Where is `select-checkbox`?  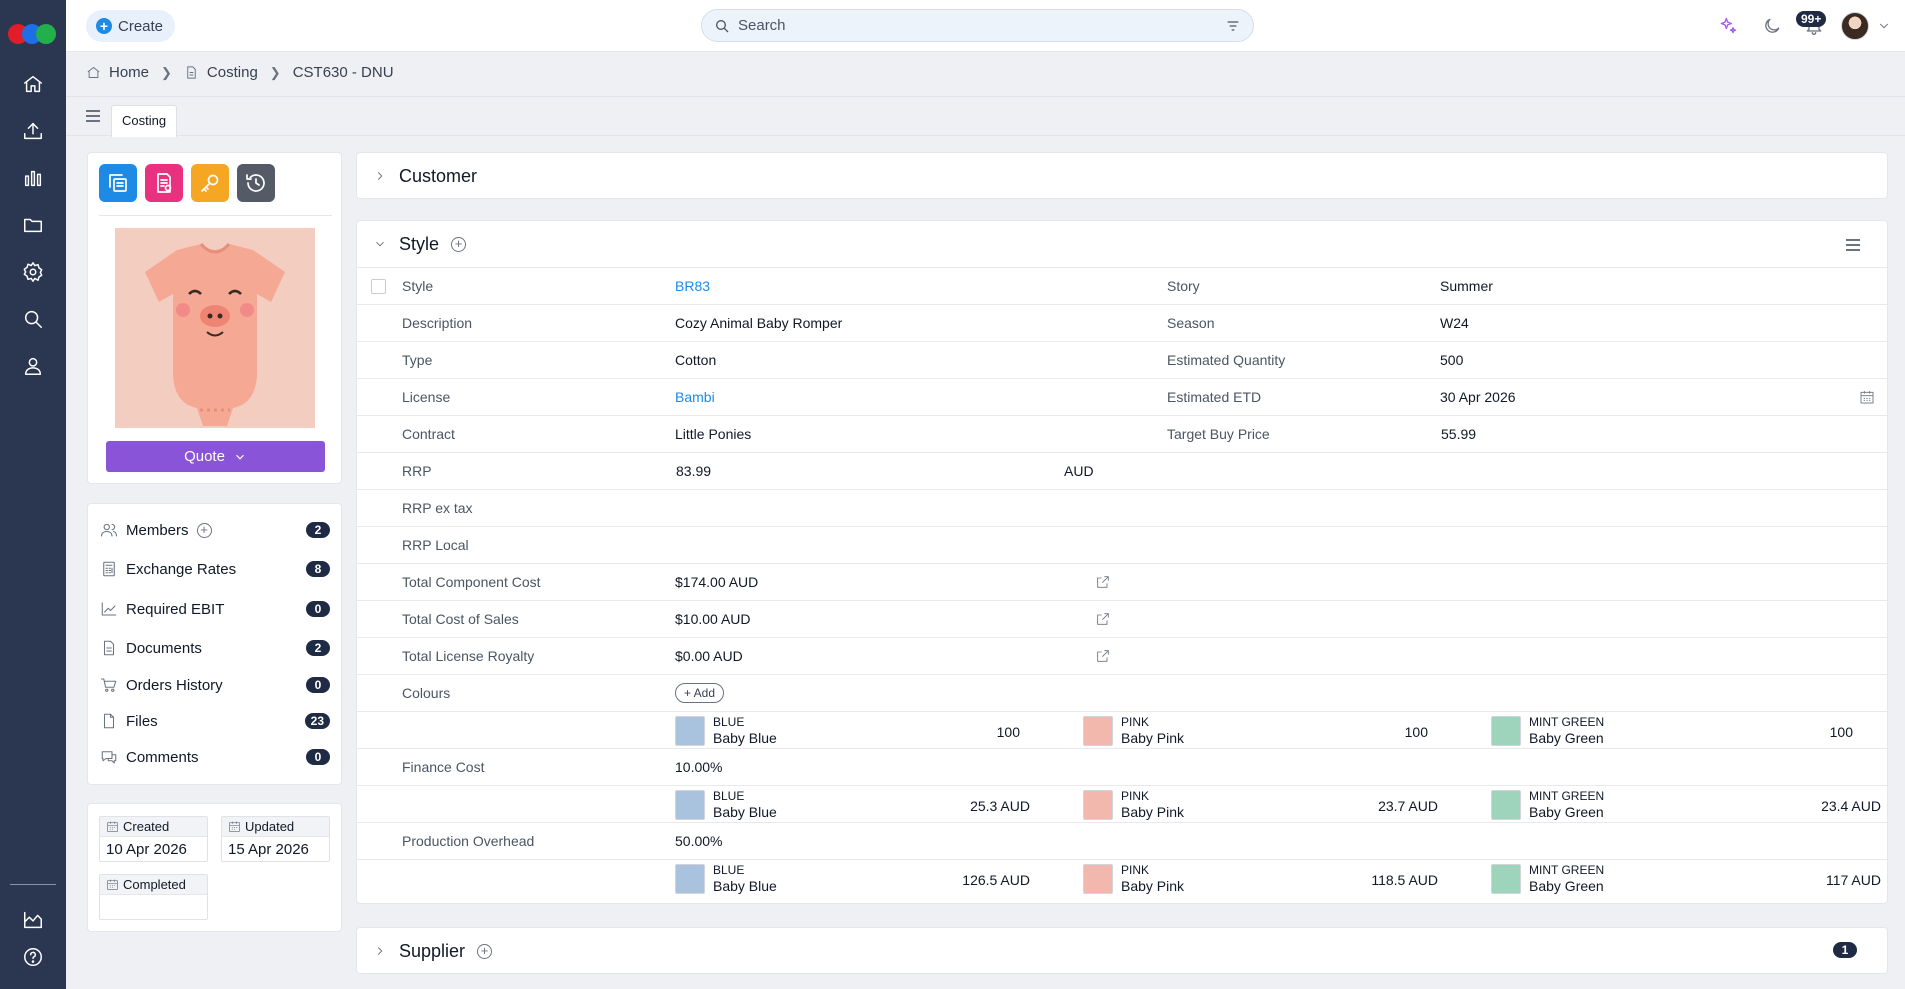 select-checkbox is located at coordinates (378, 286).